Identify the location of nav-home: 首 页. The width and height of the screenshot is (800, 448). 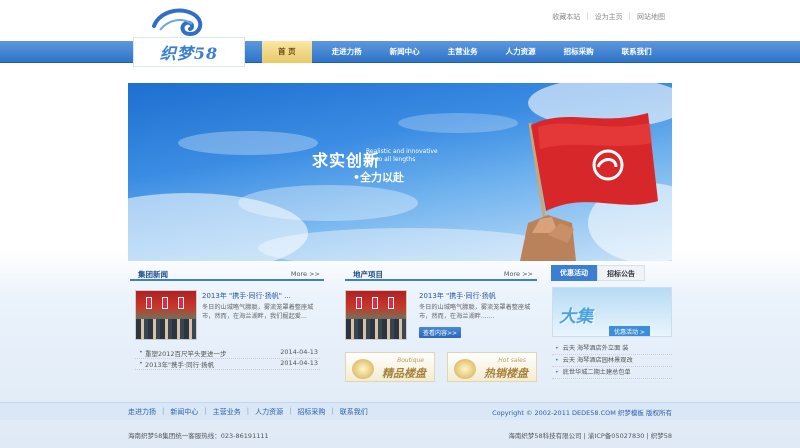
(287, 52).